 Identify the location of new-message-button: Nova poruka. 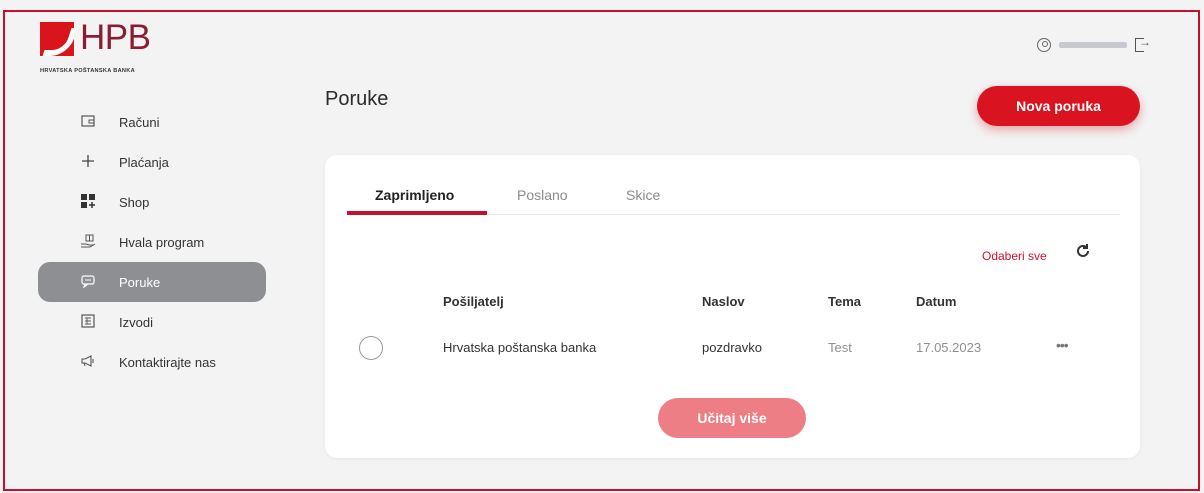
(1058, 106).